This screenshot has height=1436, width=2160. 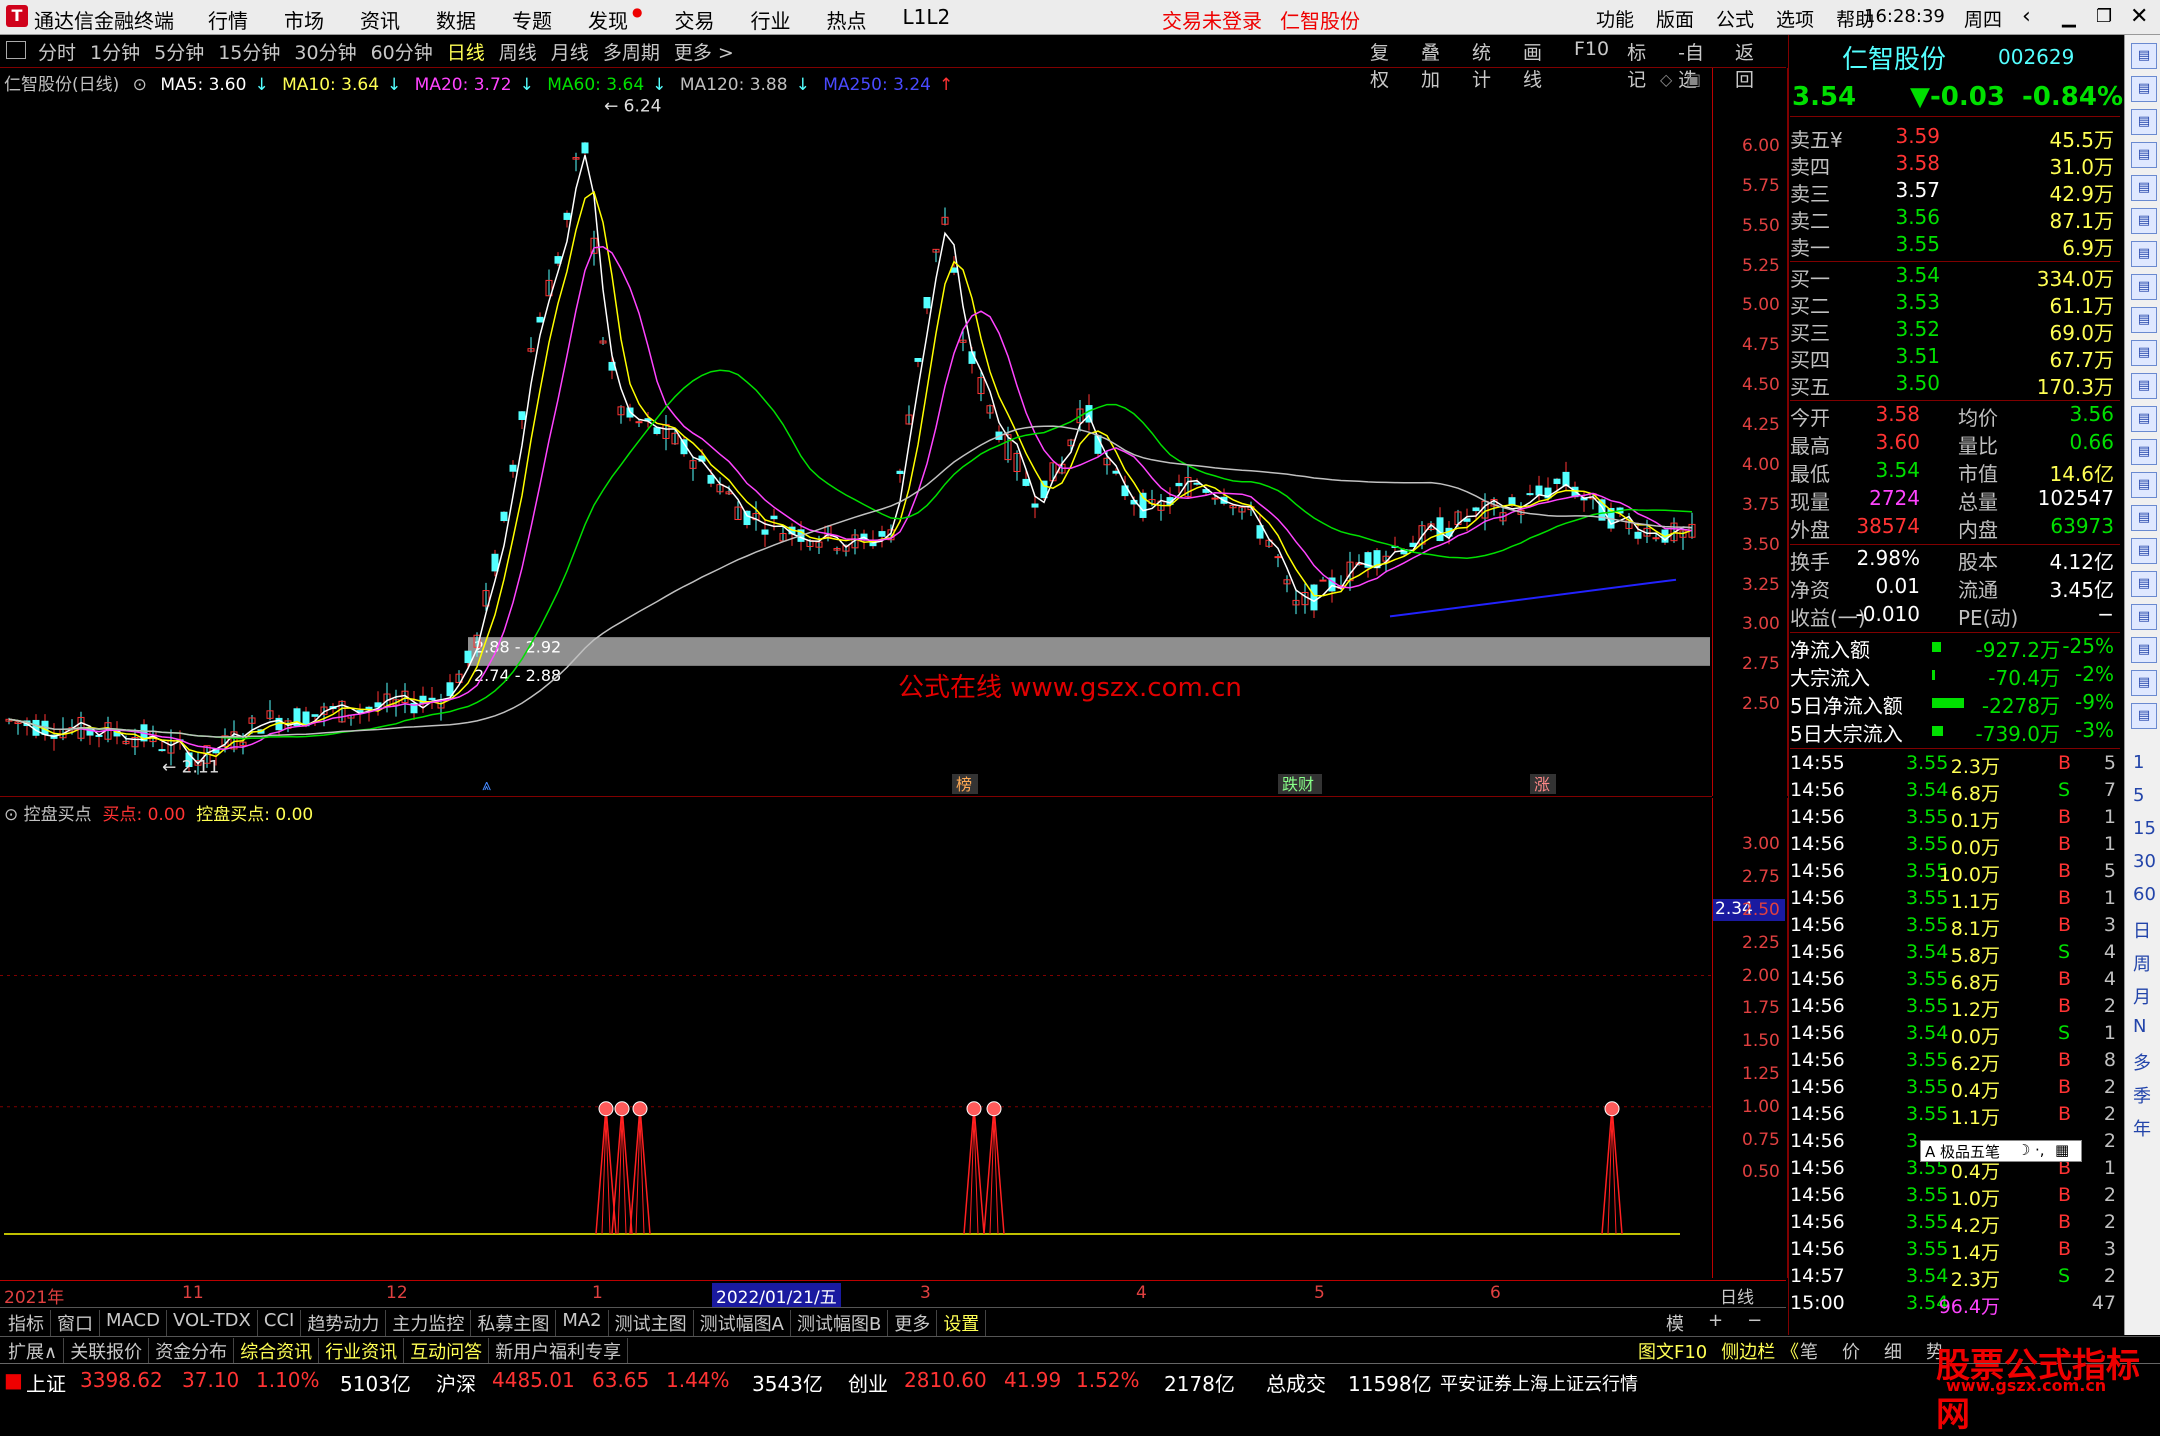 What do you see at coordinates (2142, 996) in the screenshot?
I see `period-shortcut: 月` at bounding box center [2142, 996].